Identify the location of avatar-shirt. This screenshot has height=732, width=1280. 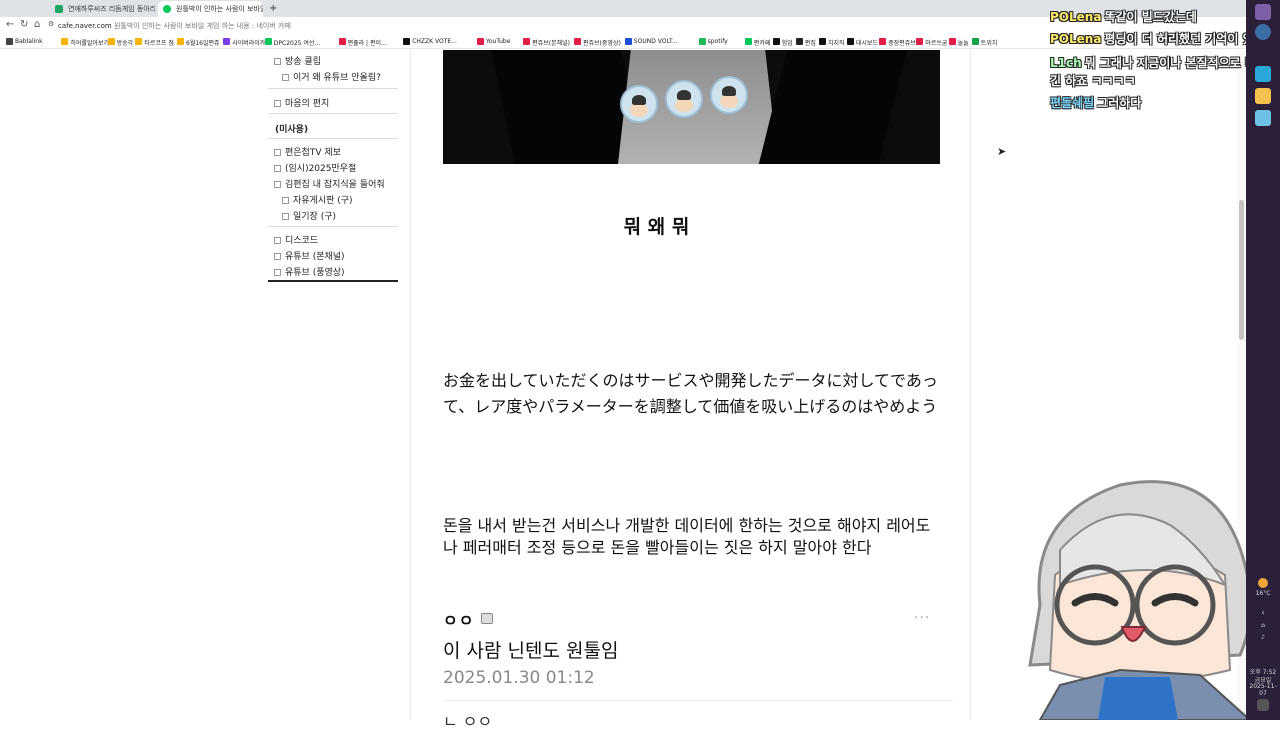
(1138, 698).